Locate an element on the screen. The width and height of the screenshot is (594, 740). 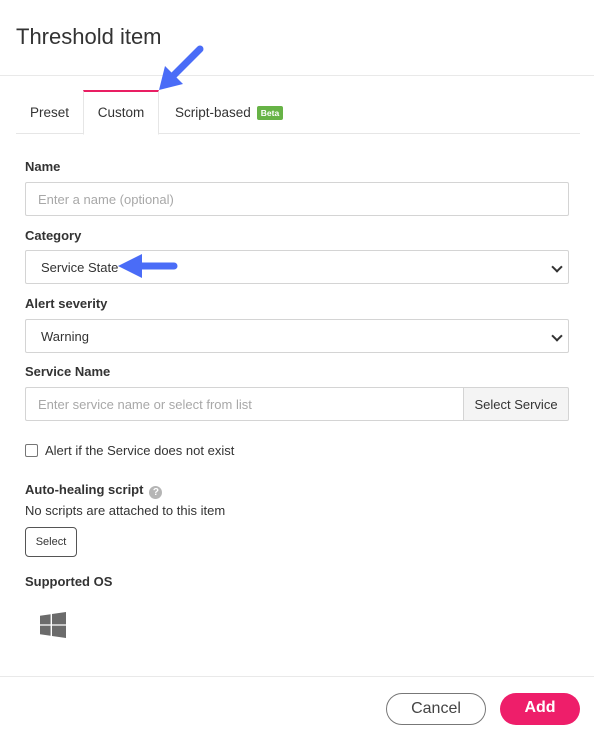
dialog-header: Threshold item is located at coordinates (297, 38).